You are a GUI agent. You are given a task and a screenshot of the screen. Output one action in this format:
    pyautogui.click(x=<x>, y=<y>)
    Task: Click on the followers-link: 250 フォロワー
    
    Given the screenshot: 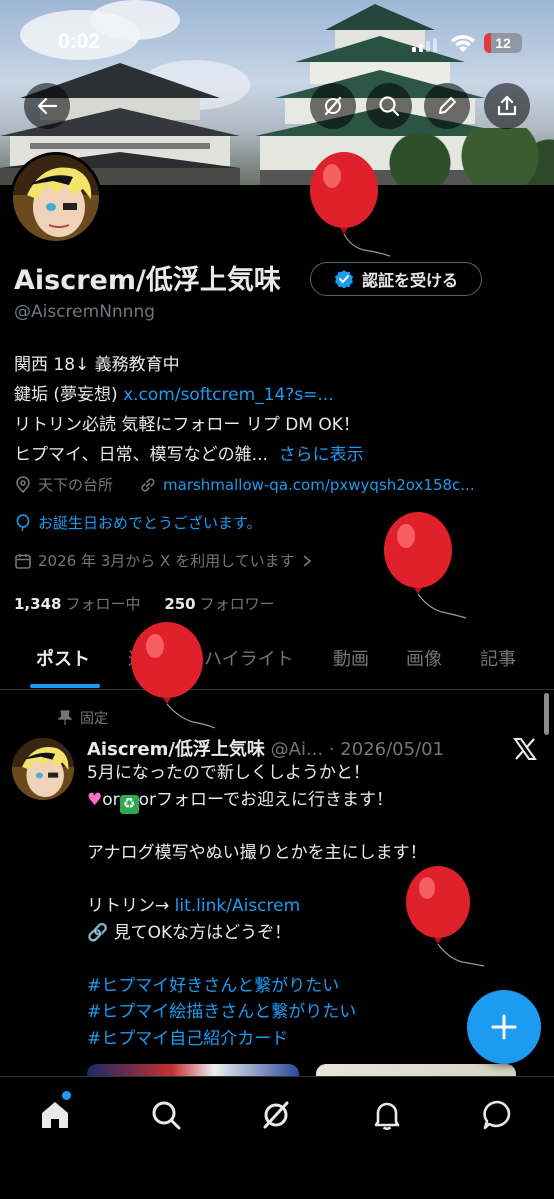 What is the action you would take?
    pyautogui.click(x=219, y=604)
    